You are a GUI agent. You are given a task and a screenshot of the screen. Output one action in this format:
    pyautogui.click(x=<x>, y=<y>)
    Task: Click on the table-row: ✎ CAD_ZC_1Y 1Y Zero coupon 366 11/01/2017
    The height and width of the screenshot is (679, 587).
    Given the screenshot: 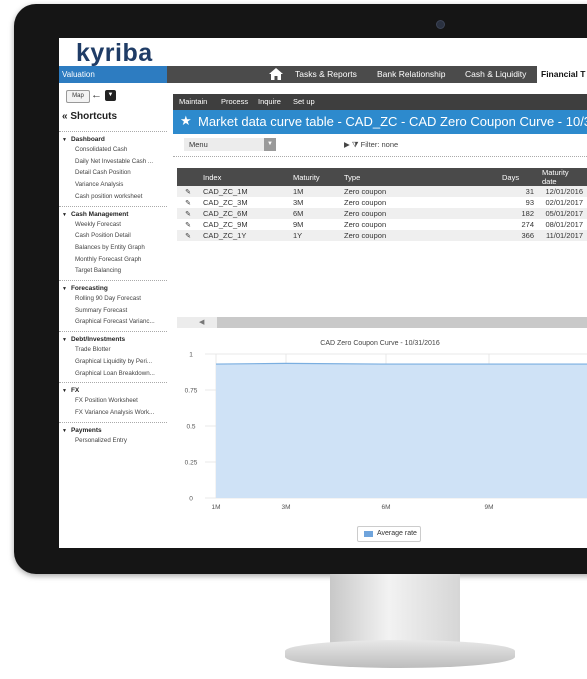 What is the action you would take?
    pyautogui.click(x=382, y=235)
    